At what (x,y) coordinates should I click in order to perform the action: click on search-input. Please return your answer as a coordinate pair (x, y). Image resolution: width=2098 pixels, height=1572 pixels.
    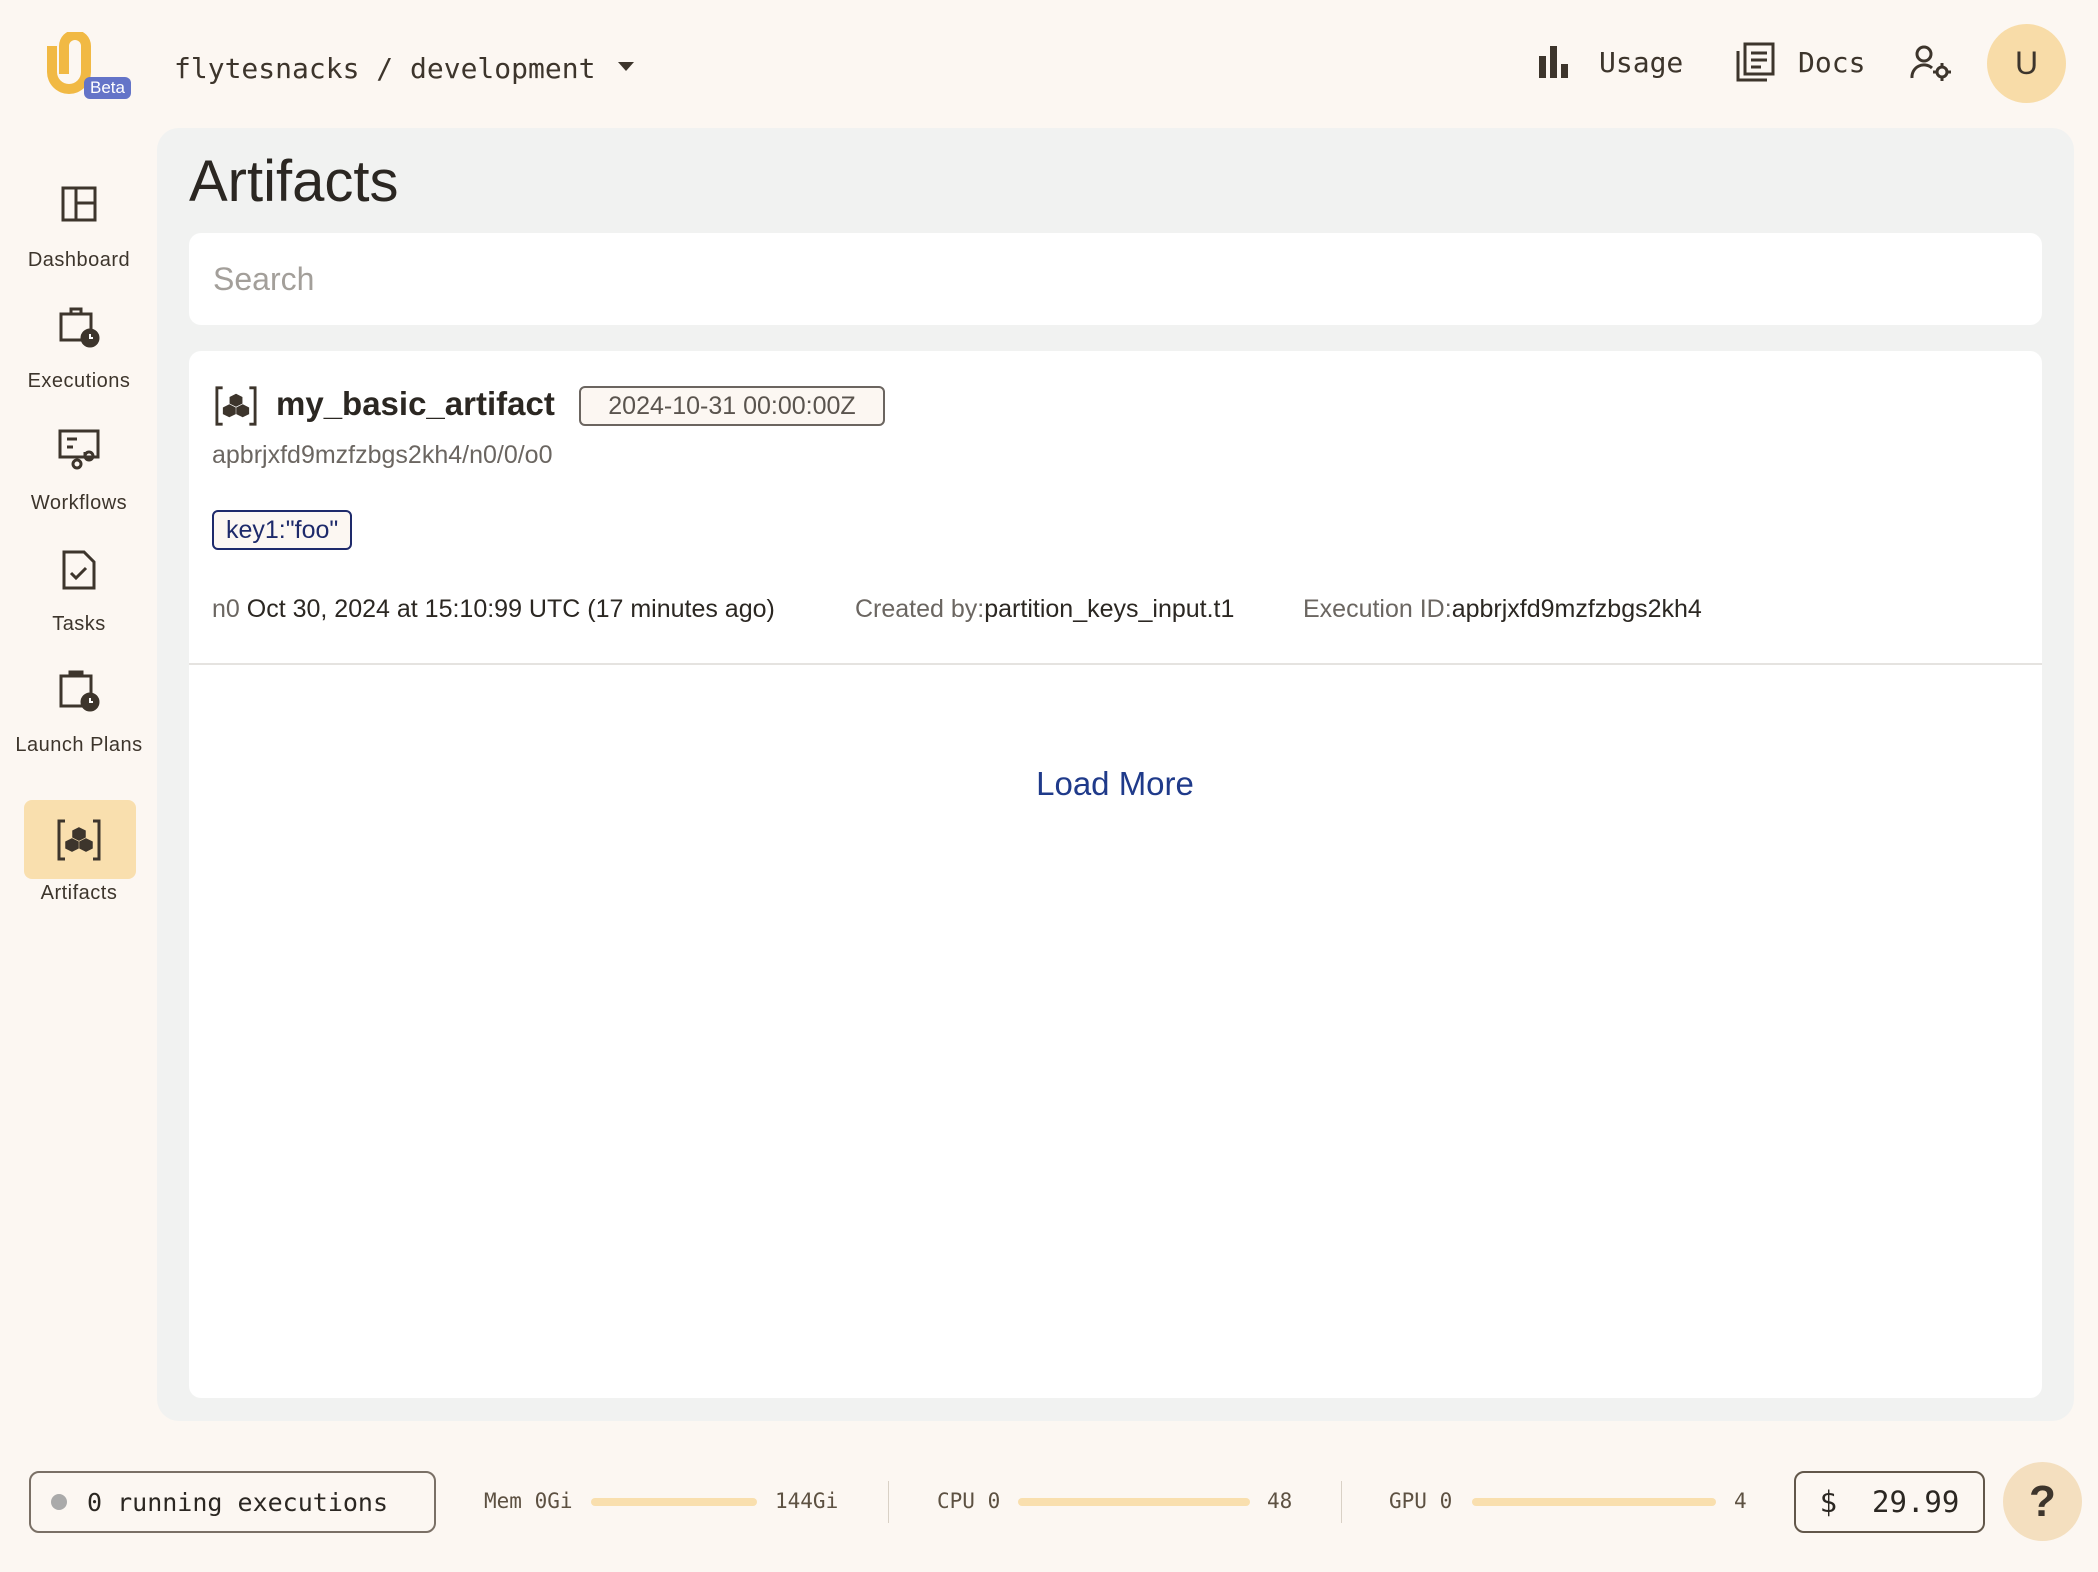
    Looking at the image, I should click on (1115, 279).